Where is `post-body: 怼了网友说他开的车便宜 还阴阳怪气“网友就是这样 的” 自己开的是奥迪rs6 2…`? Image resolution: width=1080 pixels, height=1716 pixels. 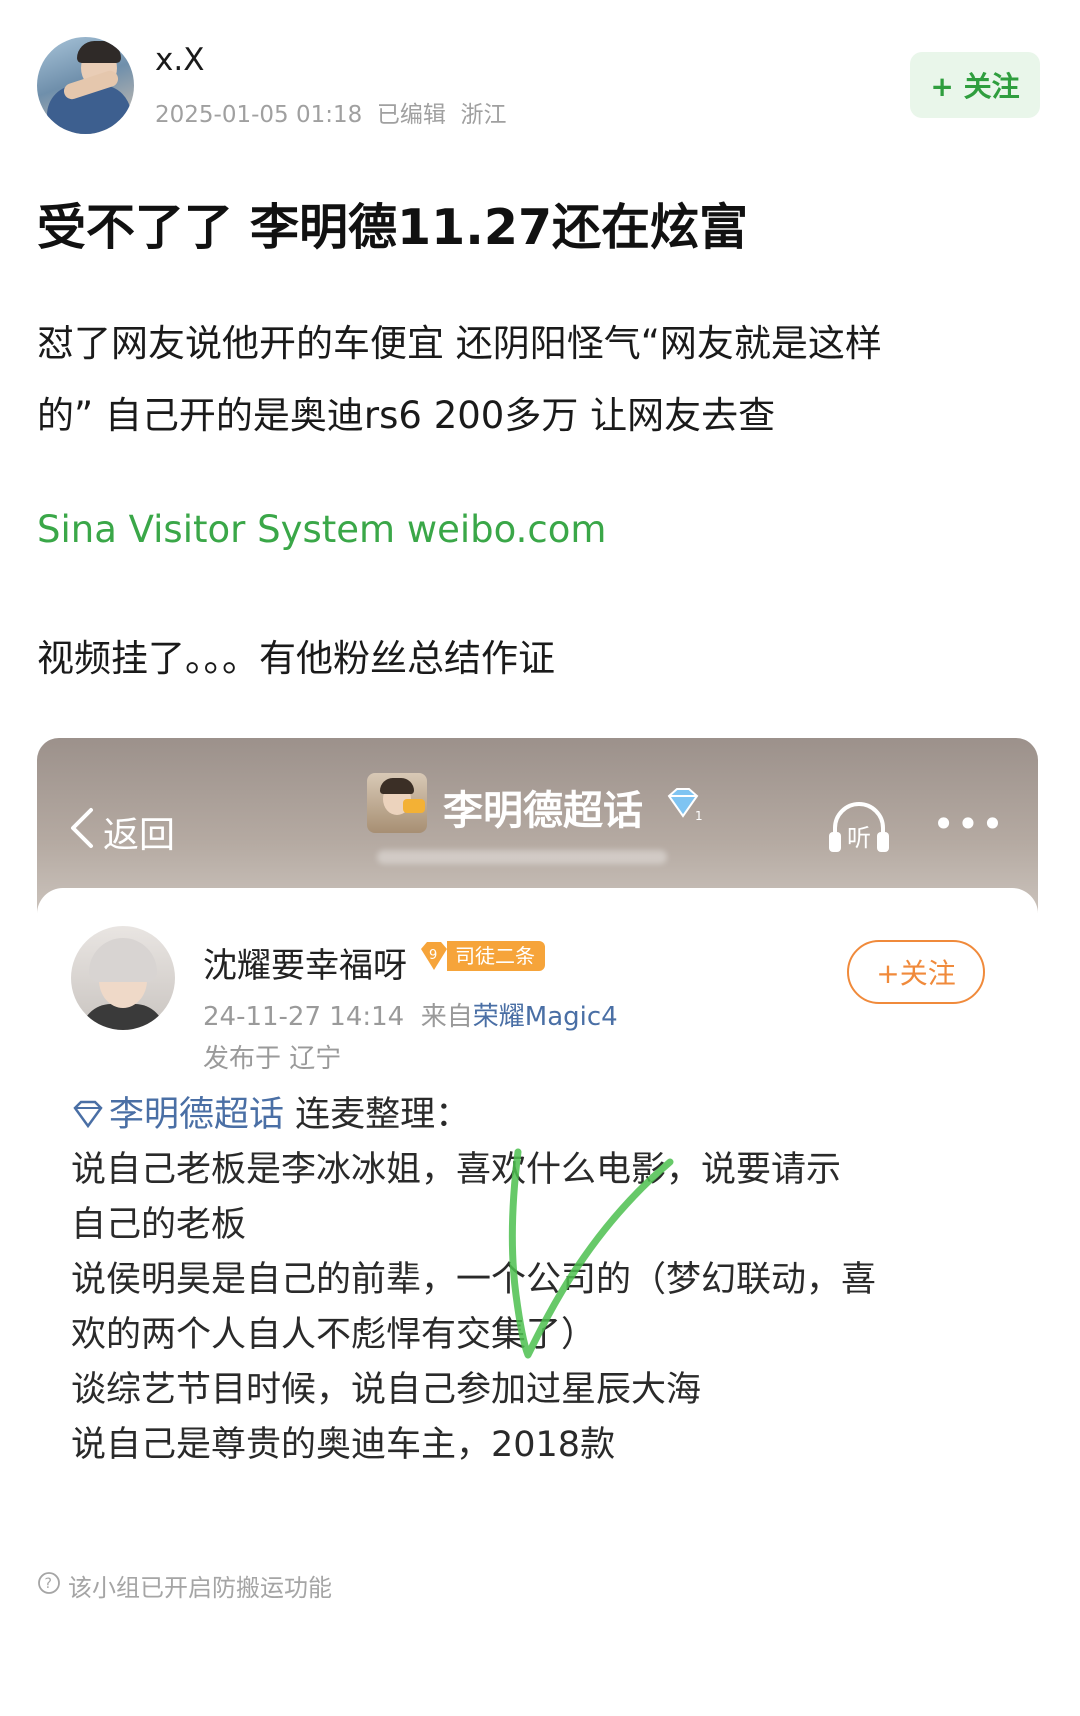
post-body: 怼了网友说他开的车便宜 还阴阳怪气“网友就是这样 的” 自己开的是奥迪rs6 2… is located at coordinates (542, 380).